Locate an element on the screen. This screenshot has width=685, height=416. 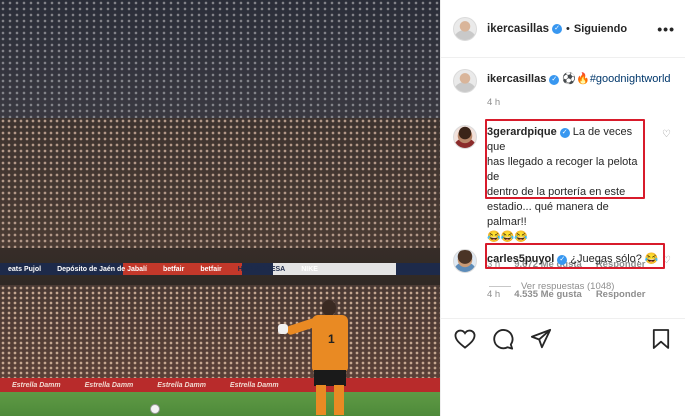
following-button: Siguiendo is located at coordinates (600, 29).